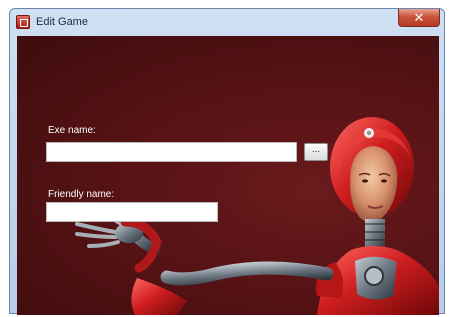  What do you see at coordinates (81, 194) in the screenshot?
I see `friendly-name-label: Friendly name:` at bounding box center [81, 194].